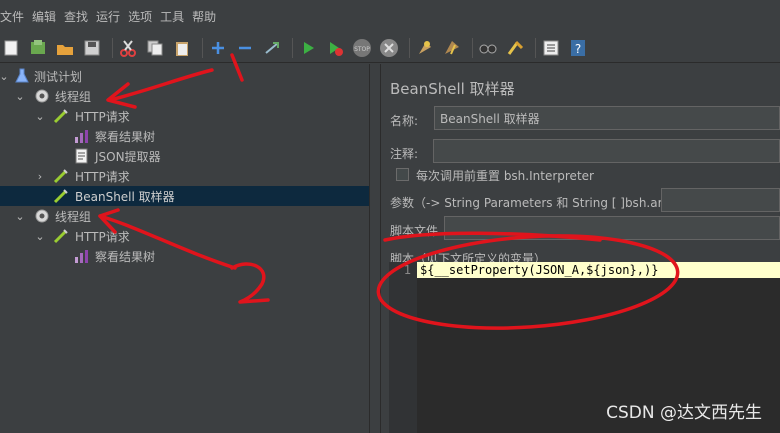 This screenshot has width=780, height=433. What do you see at coordinates (14, 16) in the screenshot?
I see `menu-file: 文件` at bounding box center [14, 16].